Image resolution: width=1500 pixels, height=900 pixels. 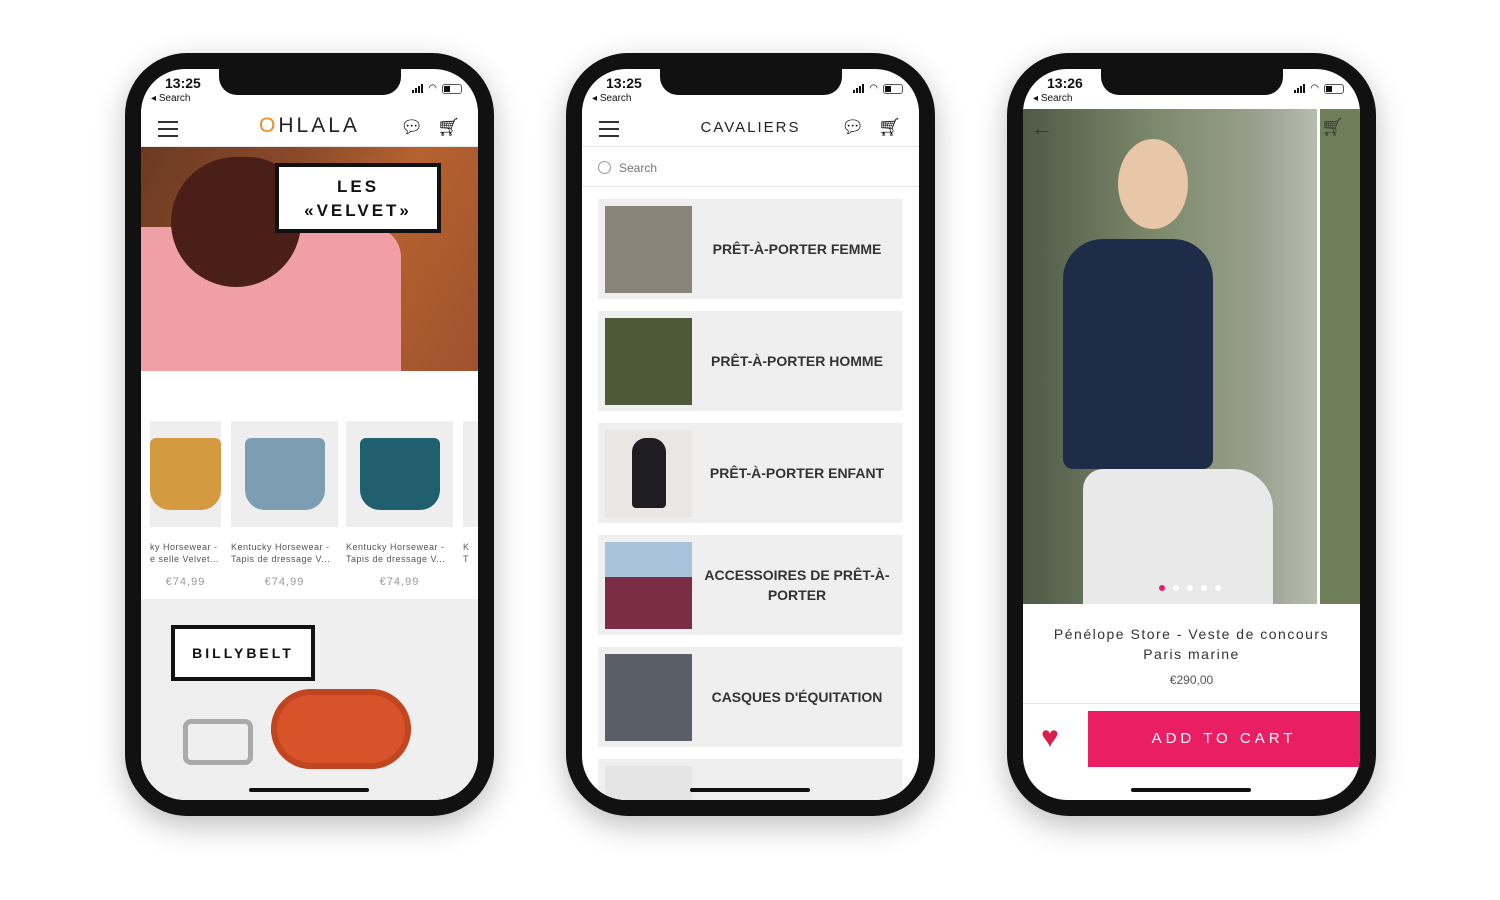 I want to click on product-photo-head, so click(x=1153, y=184).